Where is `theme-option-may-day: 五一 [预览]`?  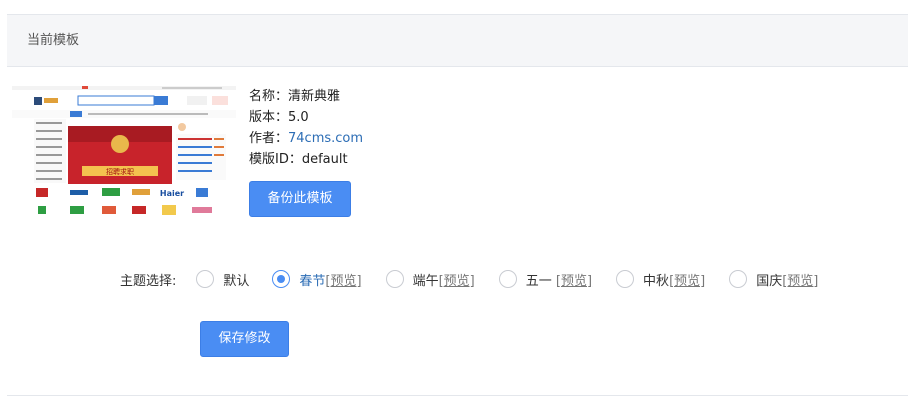
theme-option-may-day: 五一 [预览] is located at coordinates (545, 279).